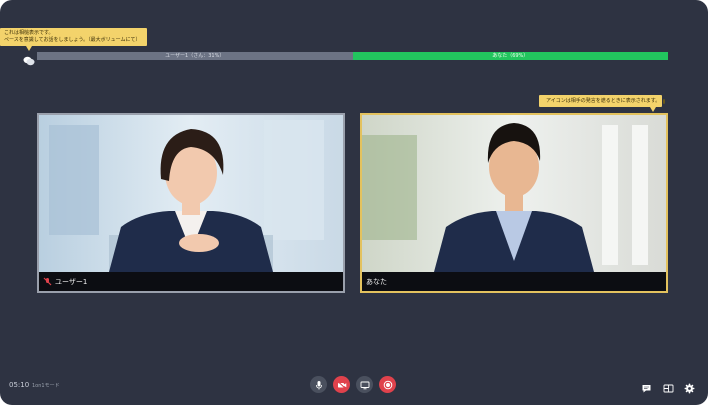 This screenshot has width=708, height=405. I want to click on screen-share-icon, so click(364, 385).